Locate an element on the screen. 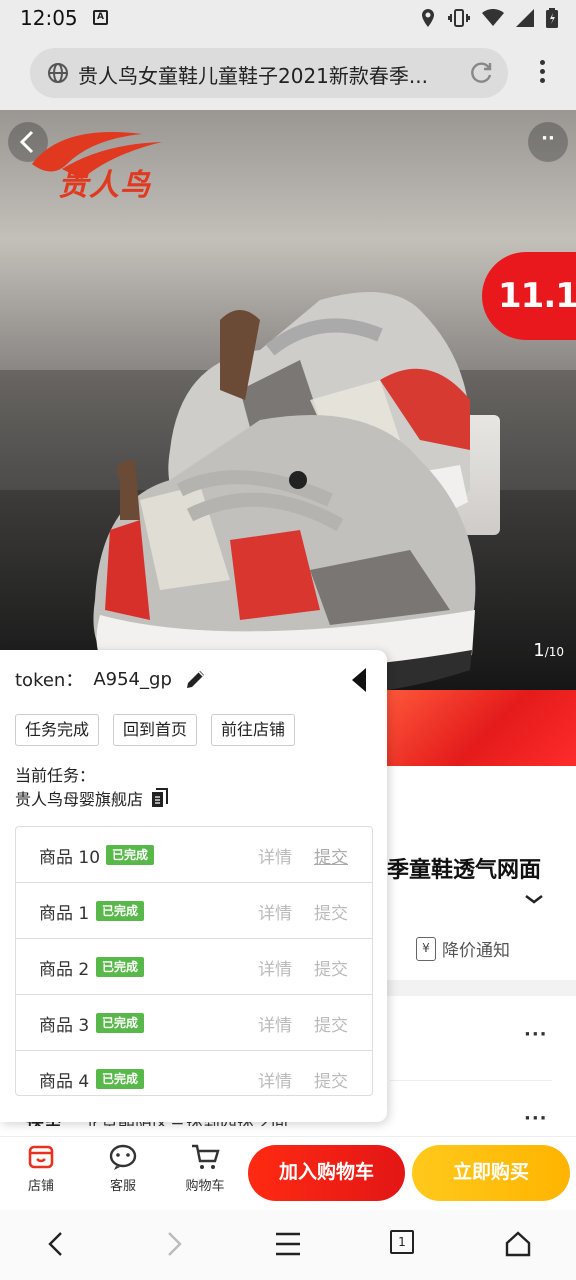 Image resolution: width=576 pixels, height=1280 pixels. product-title: 季童鞋透气网面 is located at coordinates (464, 870).